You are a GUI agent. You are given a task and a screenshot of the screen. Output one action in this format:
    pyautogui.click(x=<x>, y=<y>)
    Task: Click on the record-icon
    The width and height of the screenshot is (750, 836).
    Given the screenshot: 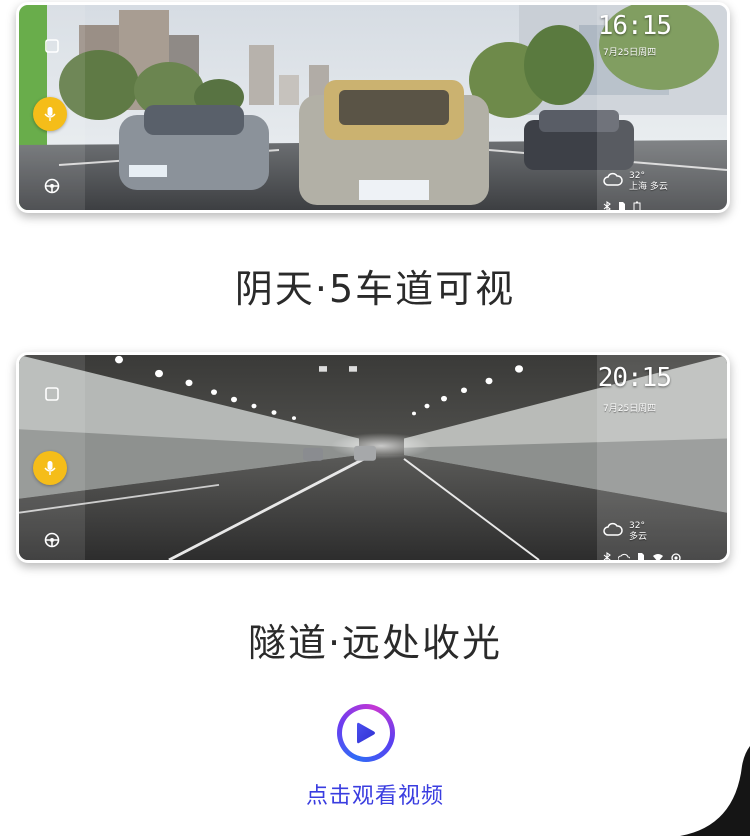 What is the action you would take?
    pyautogui.click(x=676, y=556)
    